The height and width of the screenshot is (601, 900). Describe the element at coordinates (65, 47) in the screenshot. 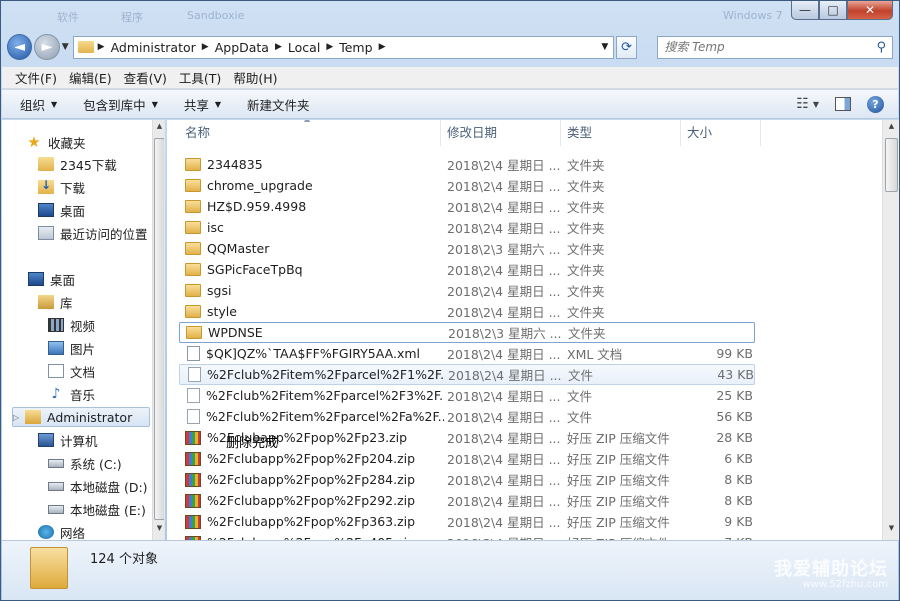

I see `recent-pages-dropdown: ▼` at that location.